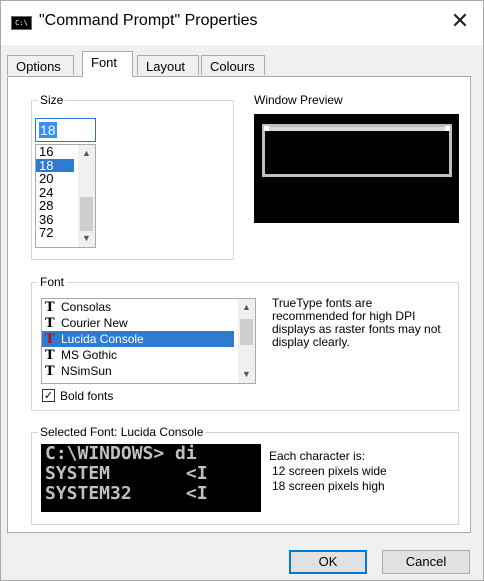  What do you see at coordinates (55, 165) in the screenshot?
I see `size-option-selected: 18` at bounding box center [55, 165].